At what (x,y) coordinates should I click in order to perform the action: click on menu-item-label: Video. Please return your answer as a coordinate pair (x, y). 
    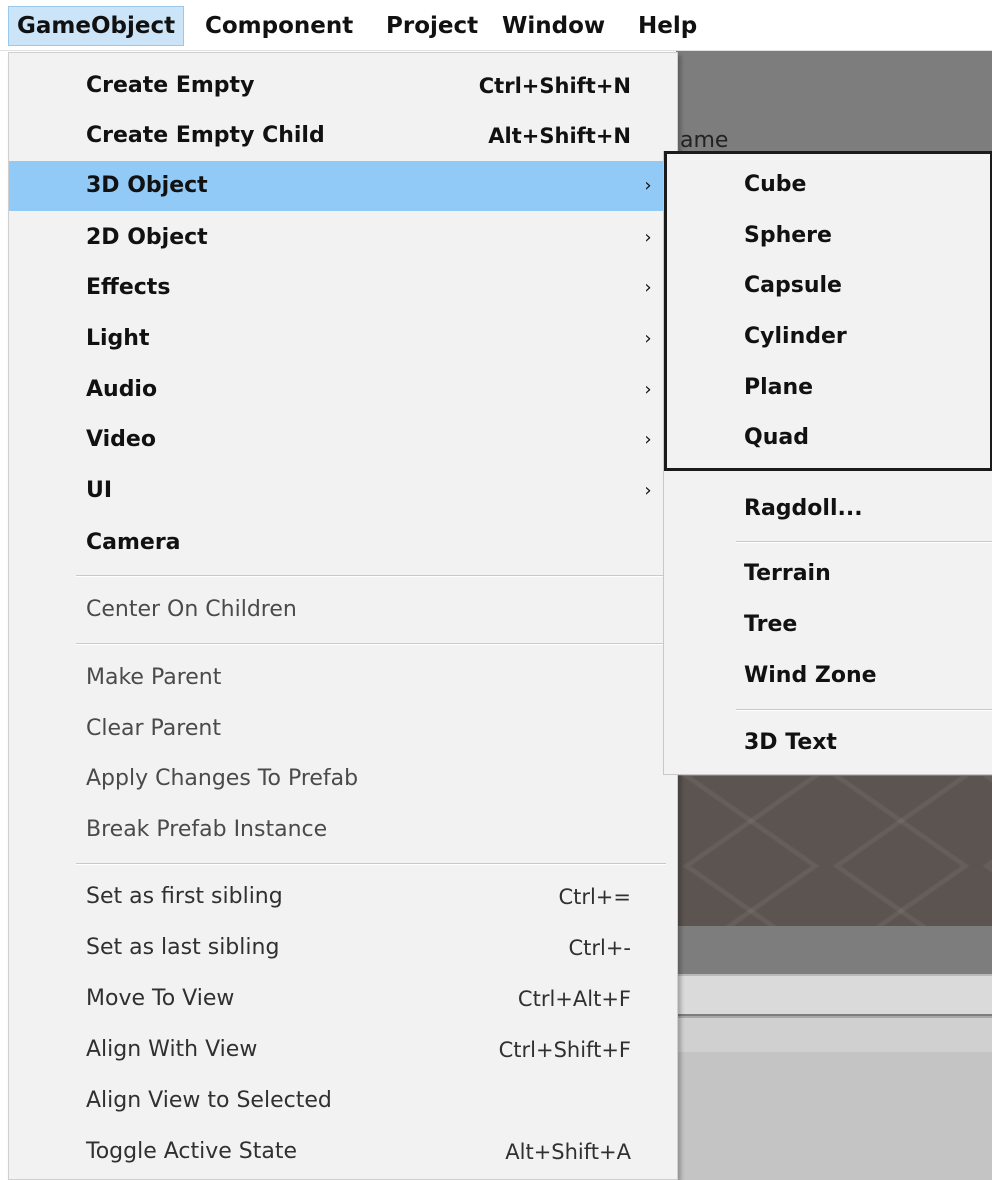
    Looking at the image, I should click on (121, 439).